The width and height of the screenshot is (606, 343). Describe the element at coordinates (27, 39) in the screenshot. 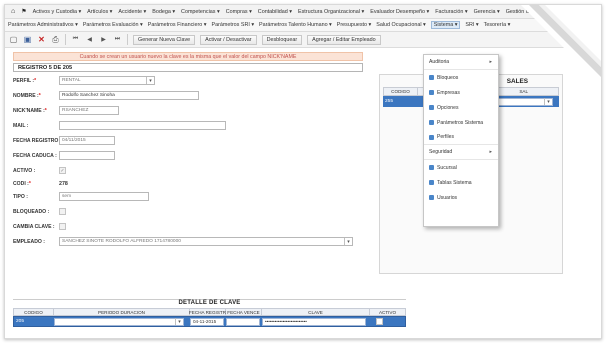

I see `save-icon: ▣` at that location.